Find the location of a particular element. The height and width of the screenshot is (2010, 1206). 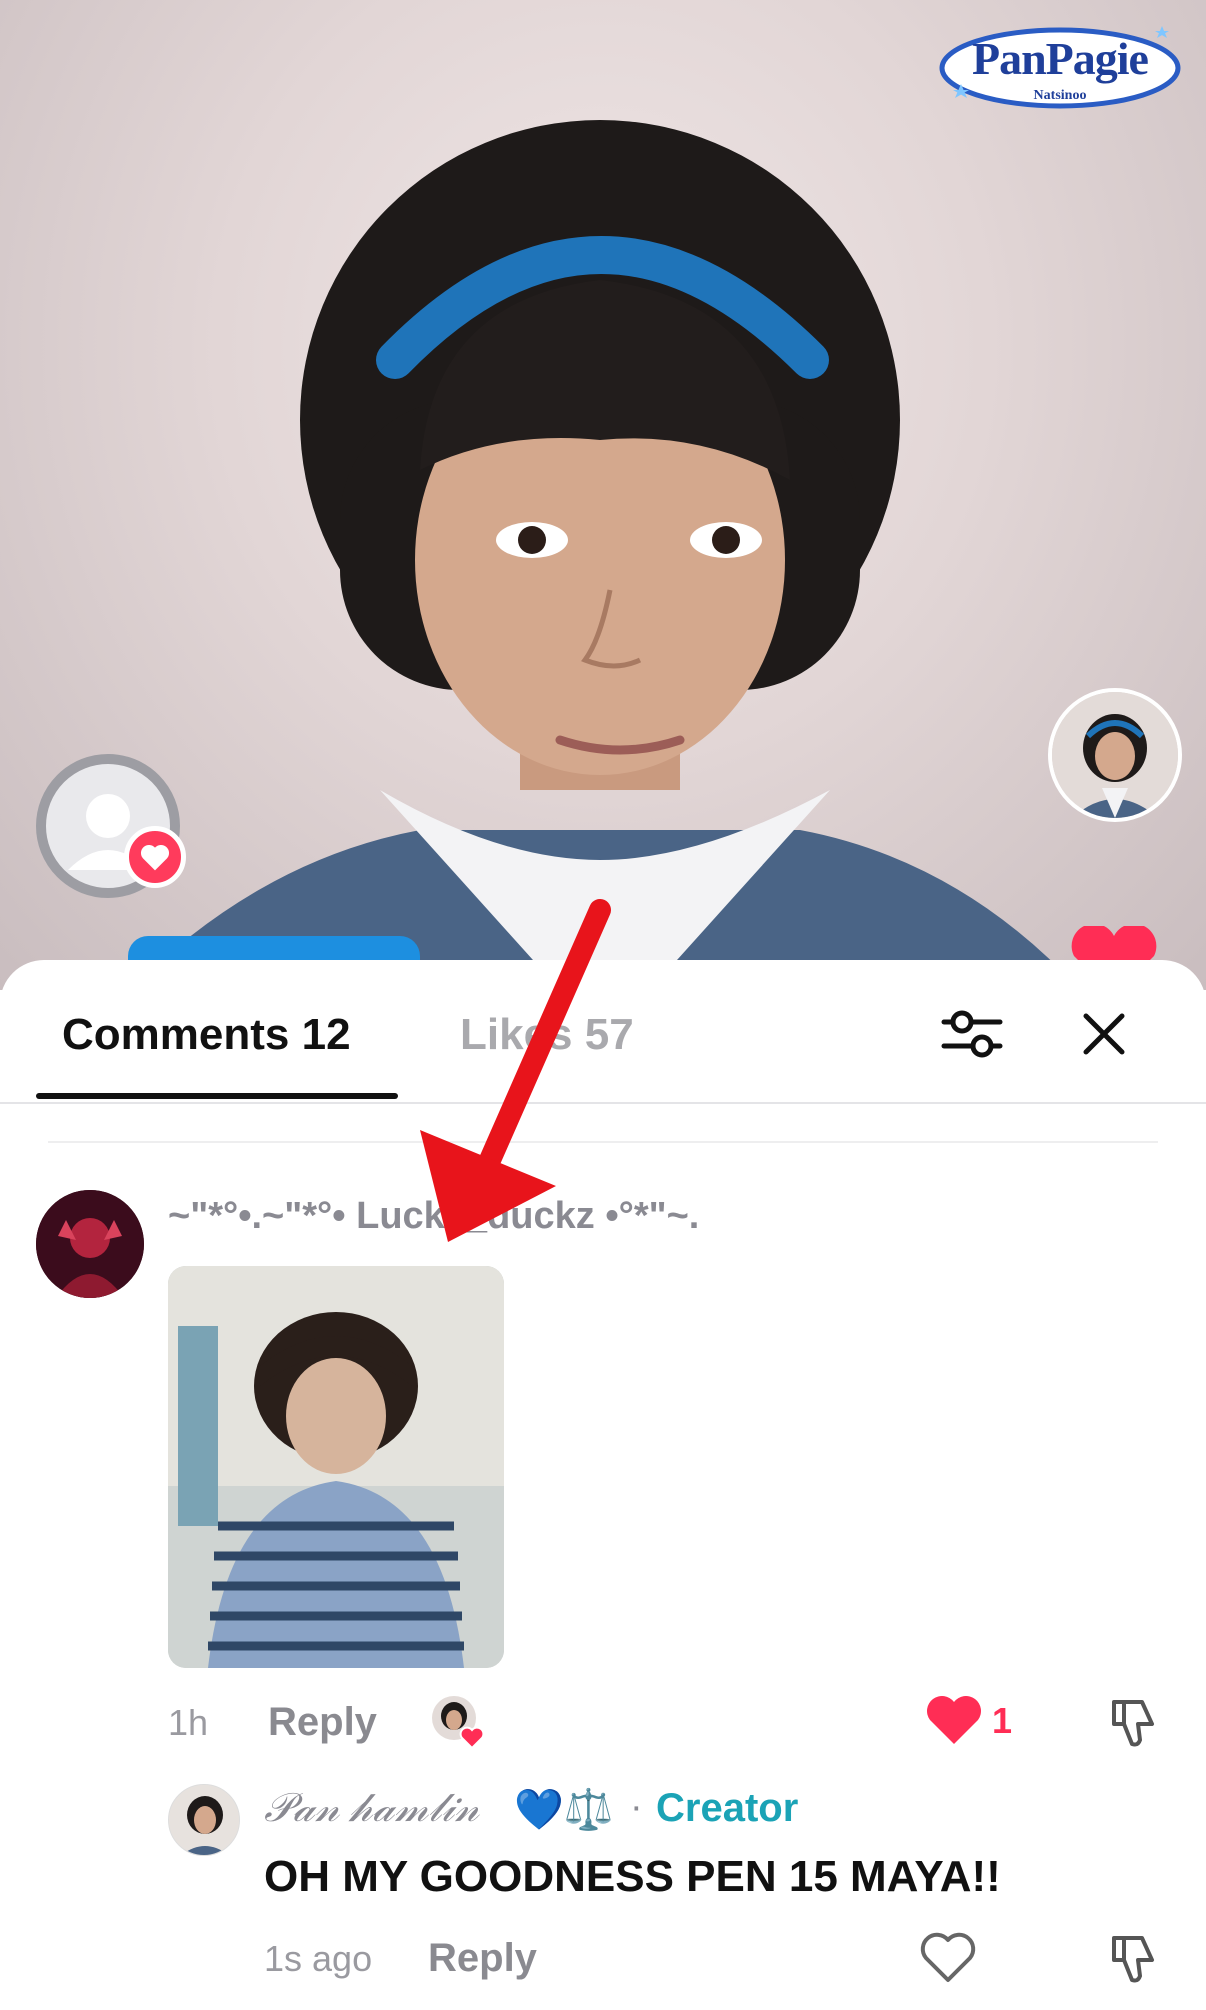

active-tab-indicator is located at coordinates (217, 1096).